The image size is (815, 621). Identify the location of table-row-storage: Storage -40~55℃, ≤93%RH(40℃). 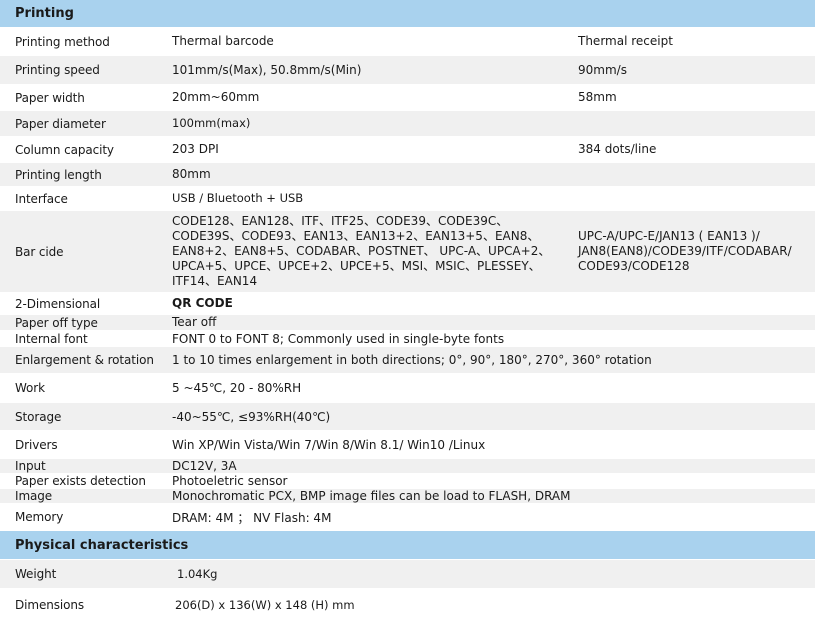
(407, 417).